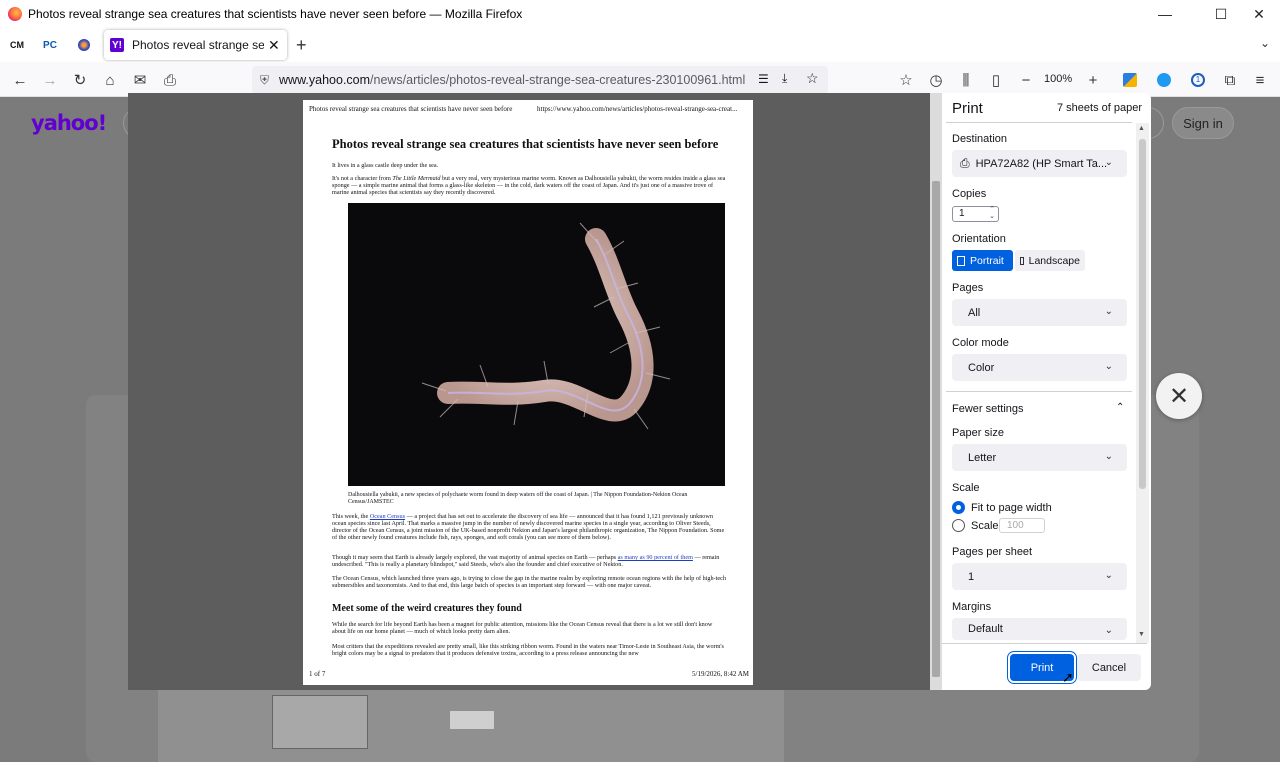 Image resolution: width=1280 pixels, height=762 pixels. Describe the element at coordinates (975, 214) in the screenshot. I see `copies-input: 1 ⌃ ⌄` at that location.